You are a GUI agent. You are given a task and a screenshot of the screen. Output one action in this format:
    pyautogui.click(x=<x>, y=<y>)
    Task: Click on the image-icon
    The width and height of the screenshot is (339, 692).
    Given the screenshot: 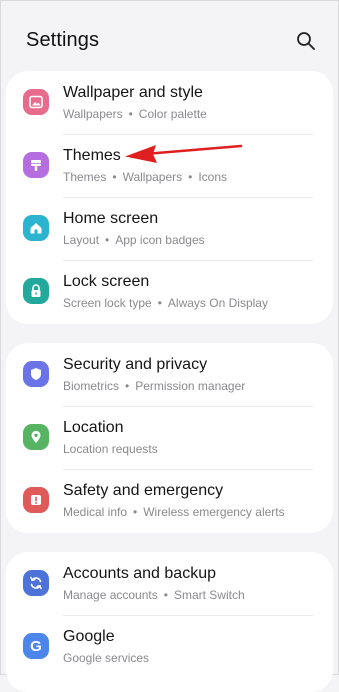 What is the action you would take?
    pyautogui.click(x=36, y=102)
    